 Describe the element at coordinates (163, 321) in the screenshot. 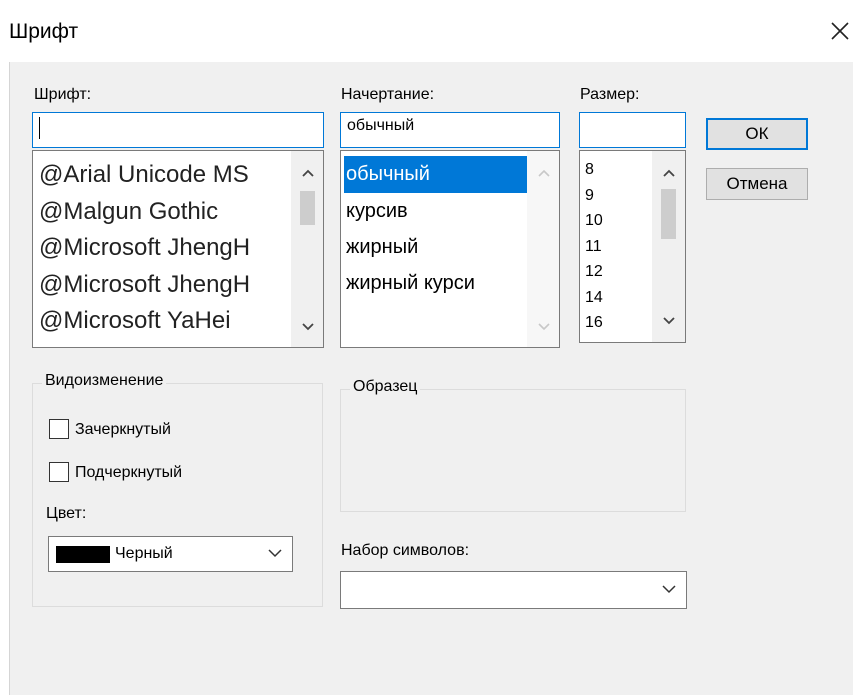

I see `font-list-item: @Microsoft YaHei` at that location.